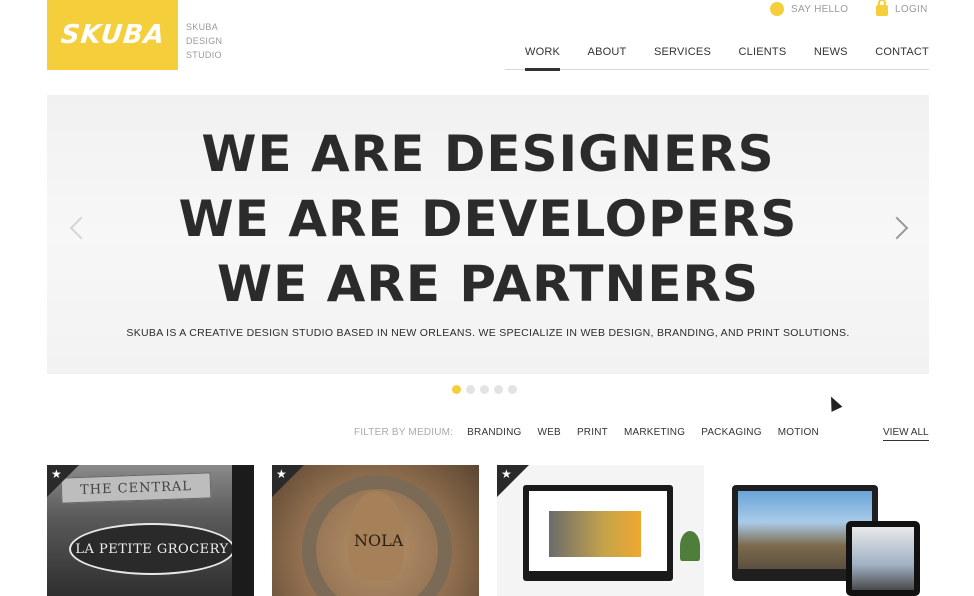  I want to click on nola-text: NOLA, so click(379, 540).